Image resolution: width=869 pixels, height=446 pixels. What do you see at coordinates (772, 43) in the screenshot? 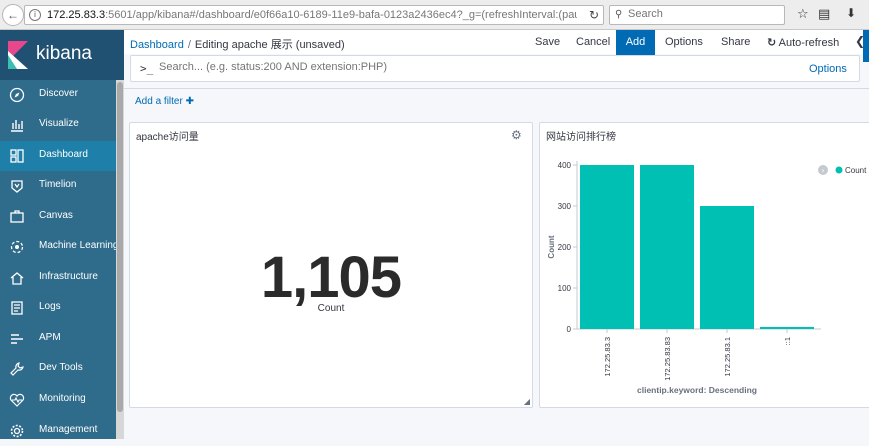
I see `refresh-icon: ↻` at bounding box center [772, 43].